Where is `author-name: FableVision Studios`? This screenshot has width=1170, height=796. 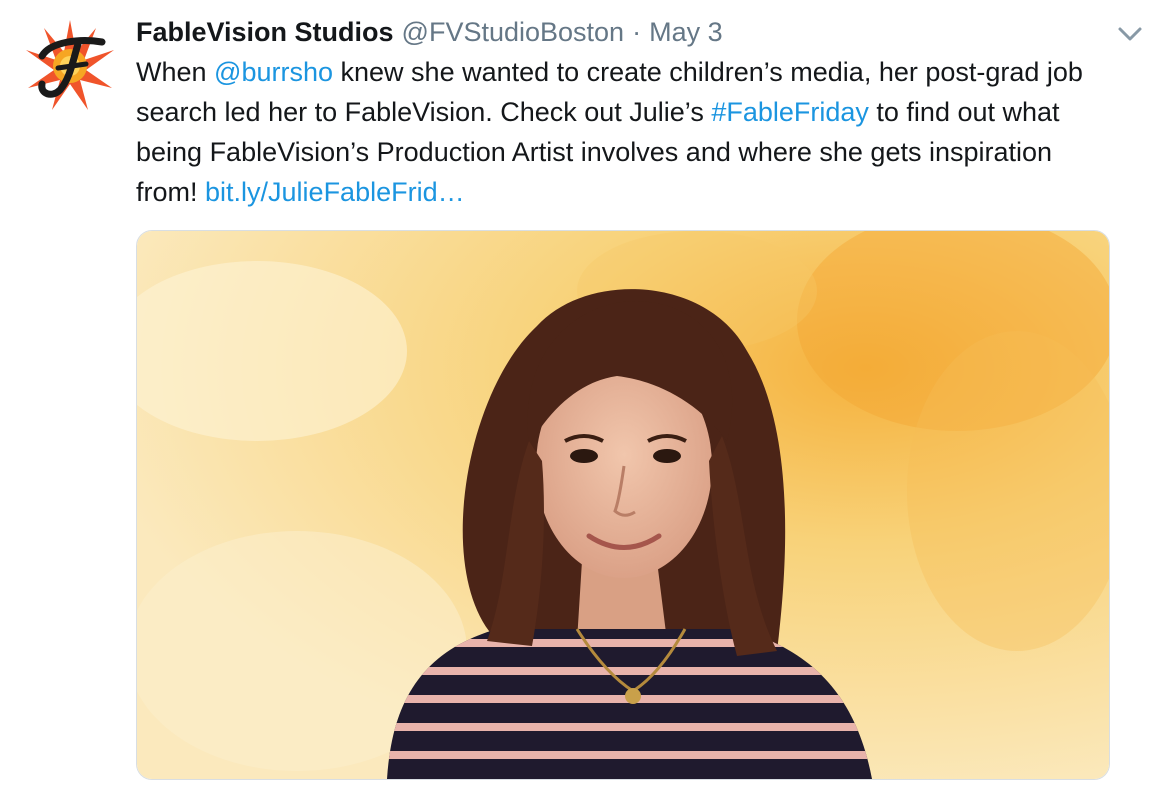
author-name: FableVision Studios is located at coordinates (265, 32).